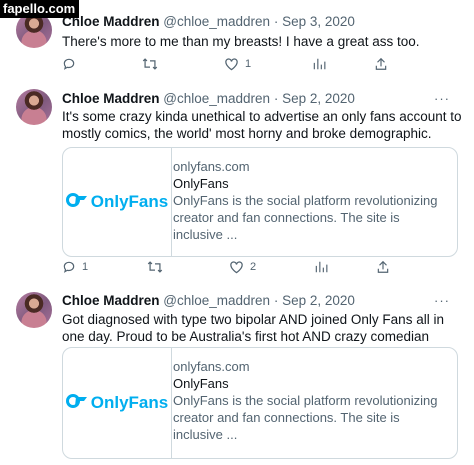  I want to click on reply-button, so click(72, 64).